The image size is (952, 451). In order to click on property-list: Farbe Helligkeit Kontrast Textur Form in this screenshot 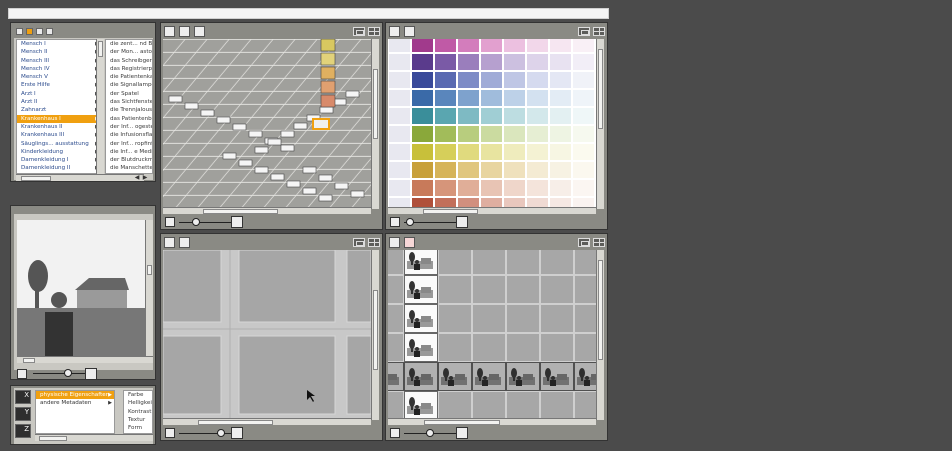, I will do `click(138, 412)`.